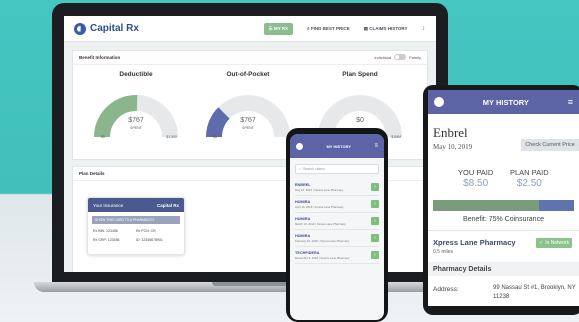 The width and height of the screenshot is (579, 322). I want to click on phone-nav: MY HISTORY ≡, so click(337, 146).